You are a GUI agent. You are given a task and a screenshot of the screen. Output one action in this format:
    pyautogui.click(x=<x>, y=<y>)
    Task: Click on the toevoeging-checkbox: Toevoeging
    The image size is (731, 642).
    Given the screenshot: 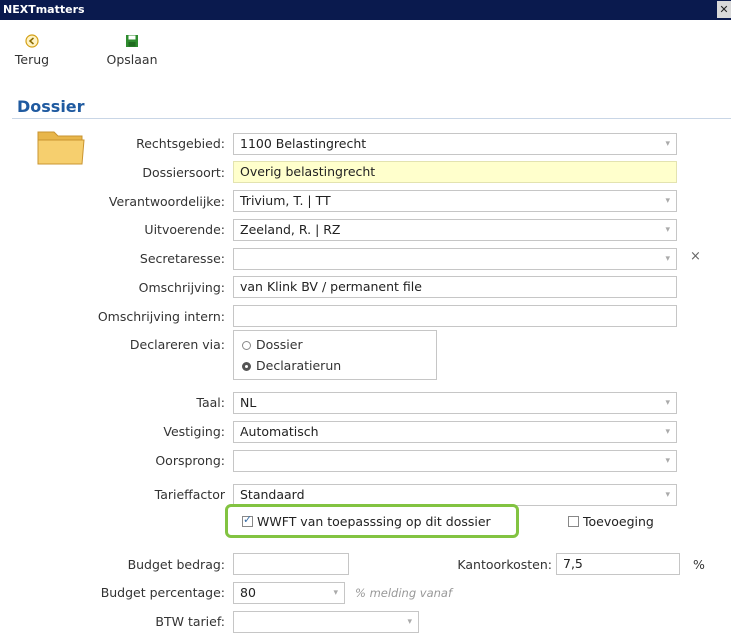 What is the action you would take?
    pyautogui.click(x=611, y=521)
    